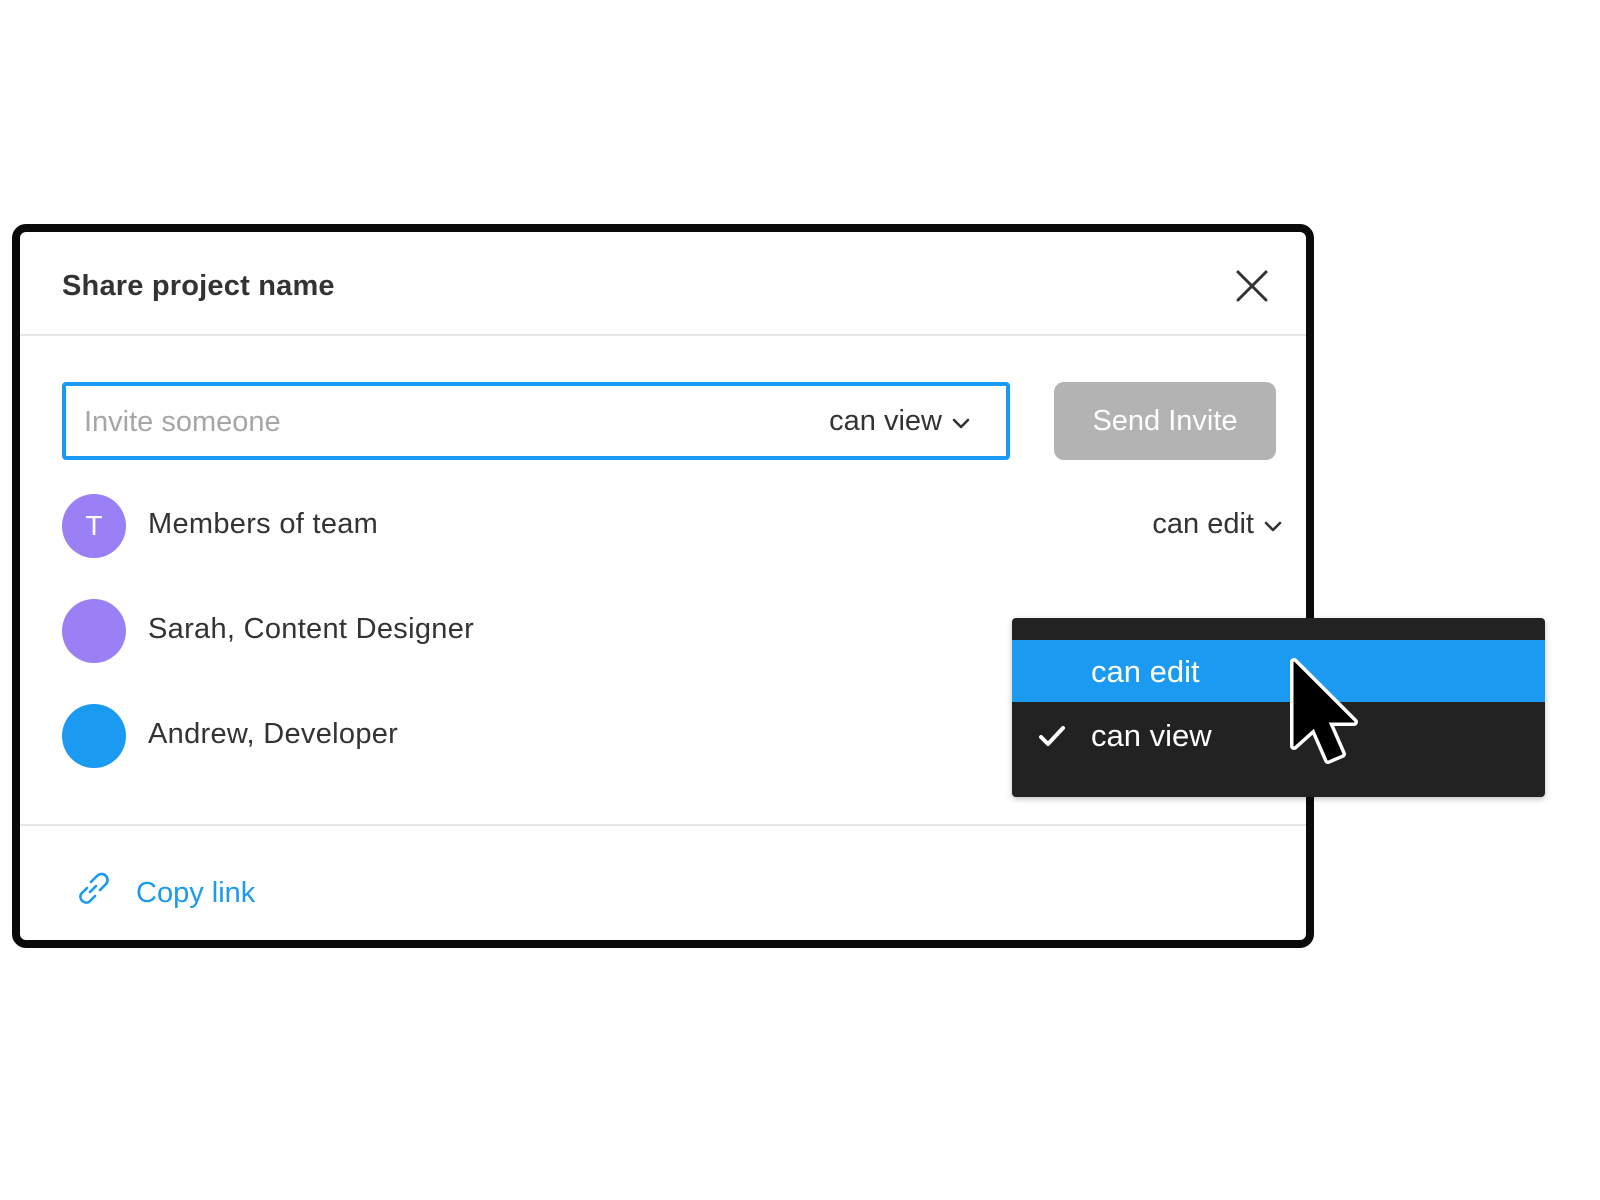 This screenshot has width=1600, height=1200. I want to click on menu-item-label: can edit, so click(1145, 671).